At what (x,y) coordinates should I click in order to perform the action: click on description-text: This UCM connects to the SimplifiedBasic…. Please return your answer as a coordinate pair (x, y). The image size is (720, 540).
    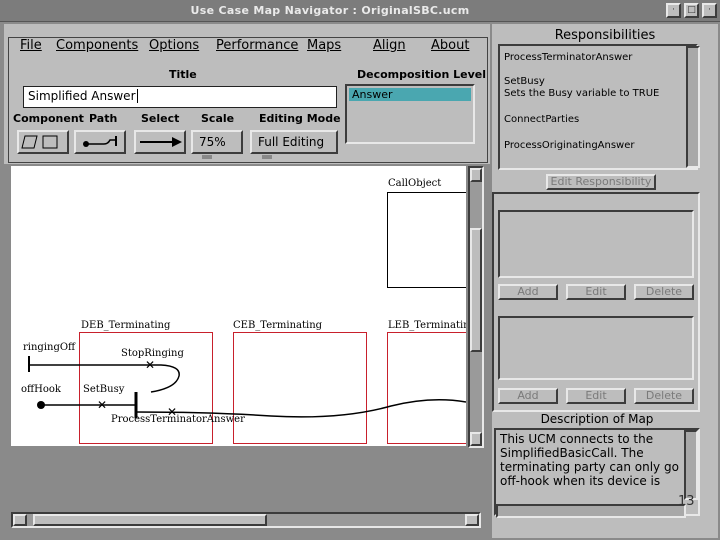
    Looking at the image, I should click on (597, 472).